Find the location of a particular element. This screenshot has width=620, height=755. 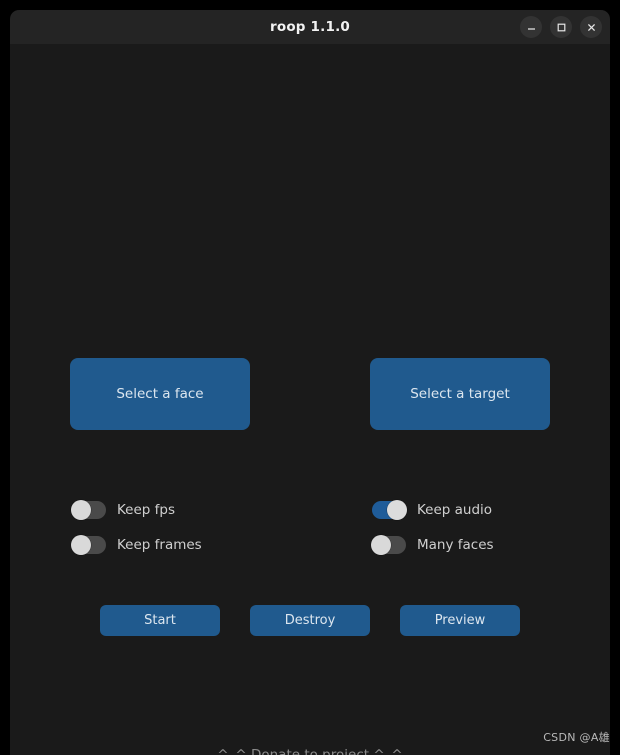

start-button: Start is located at coordinates (160, 620).